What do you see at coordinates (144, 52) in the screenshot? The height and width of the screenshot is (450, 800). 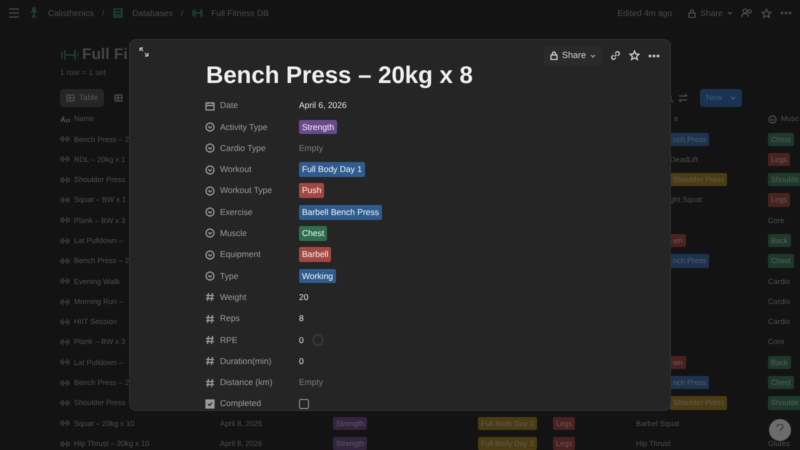 I see `expand-icon` at bounding box center [144, 52].